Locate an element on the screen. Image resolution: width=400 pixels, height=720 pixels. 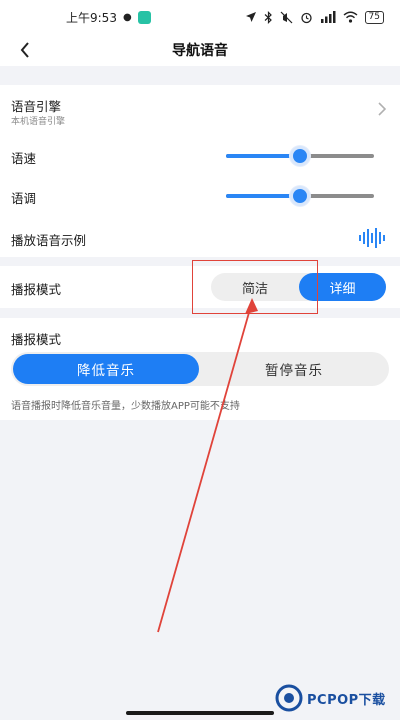
mute-icon is located at coordinates (286, 17).